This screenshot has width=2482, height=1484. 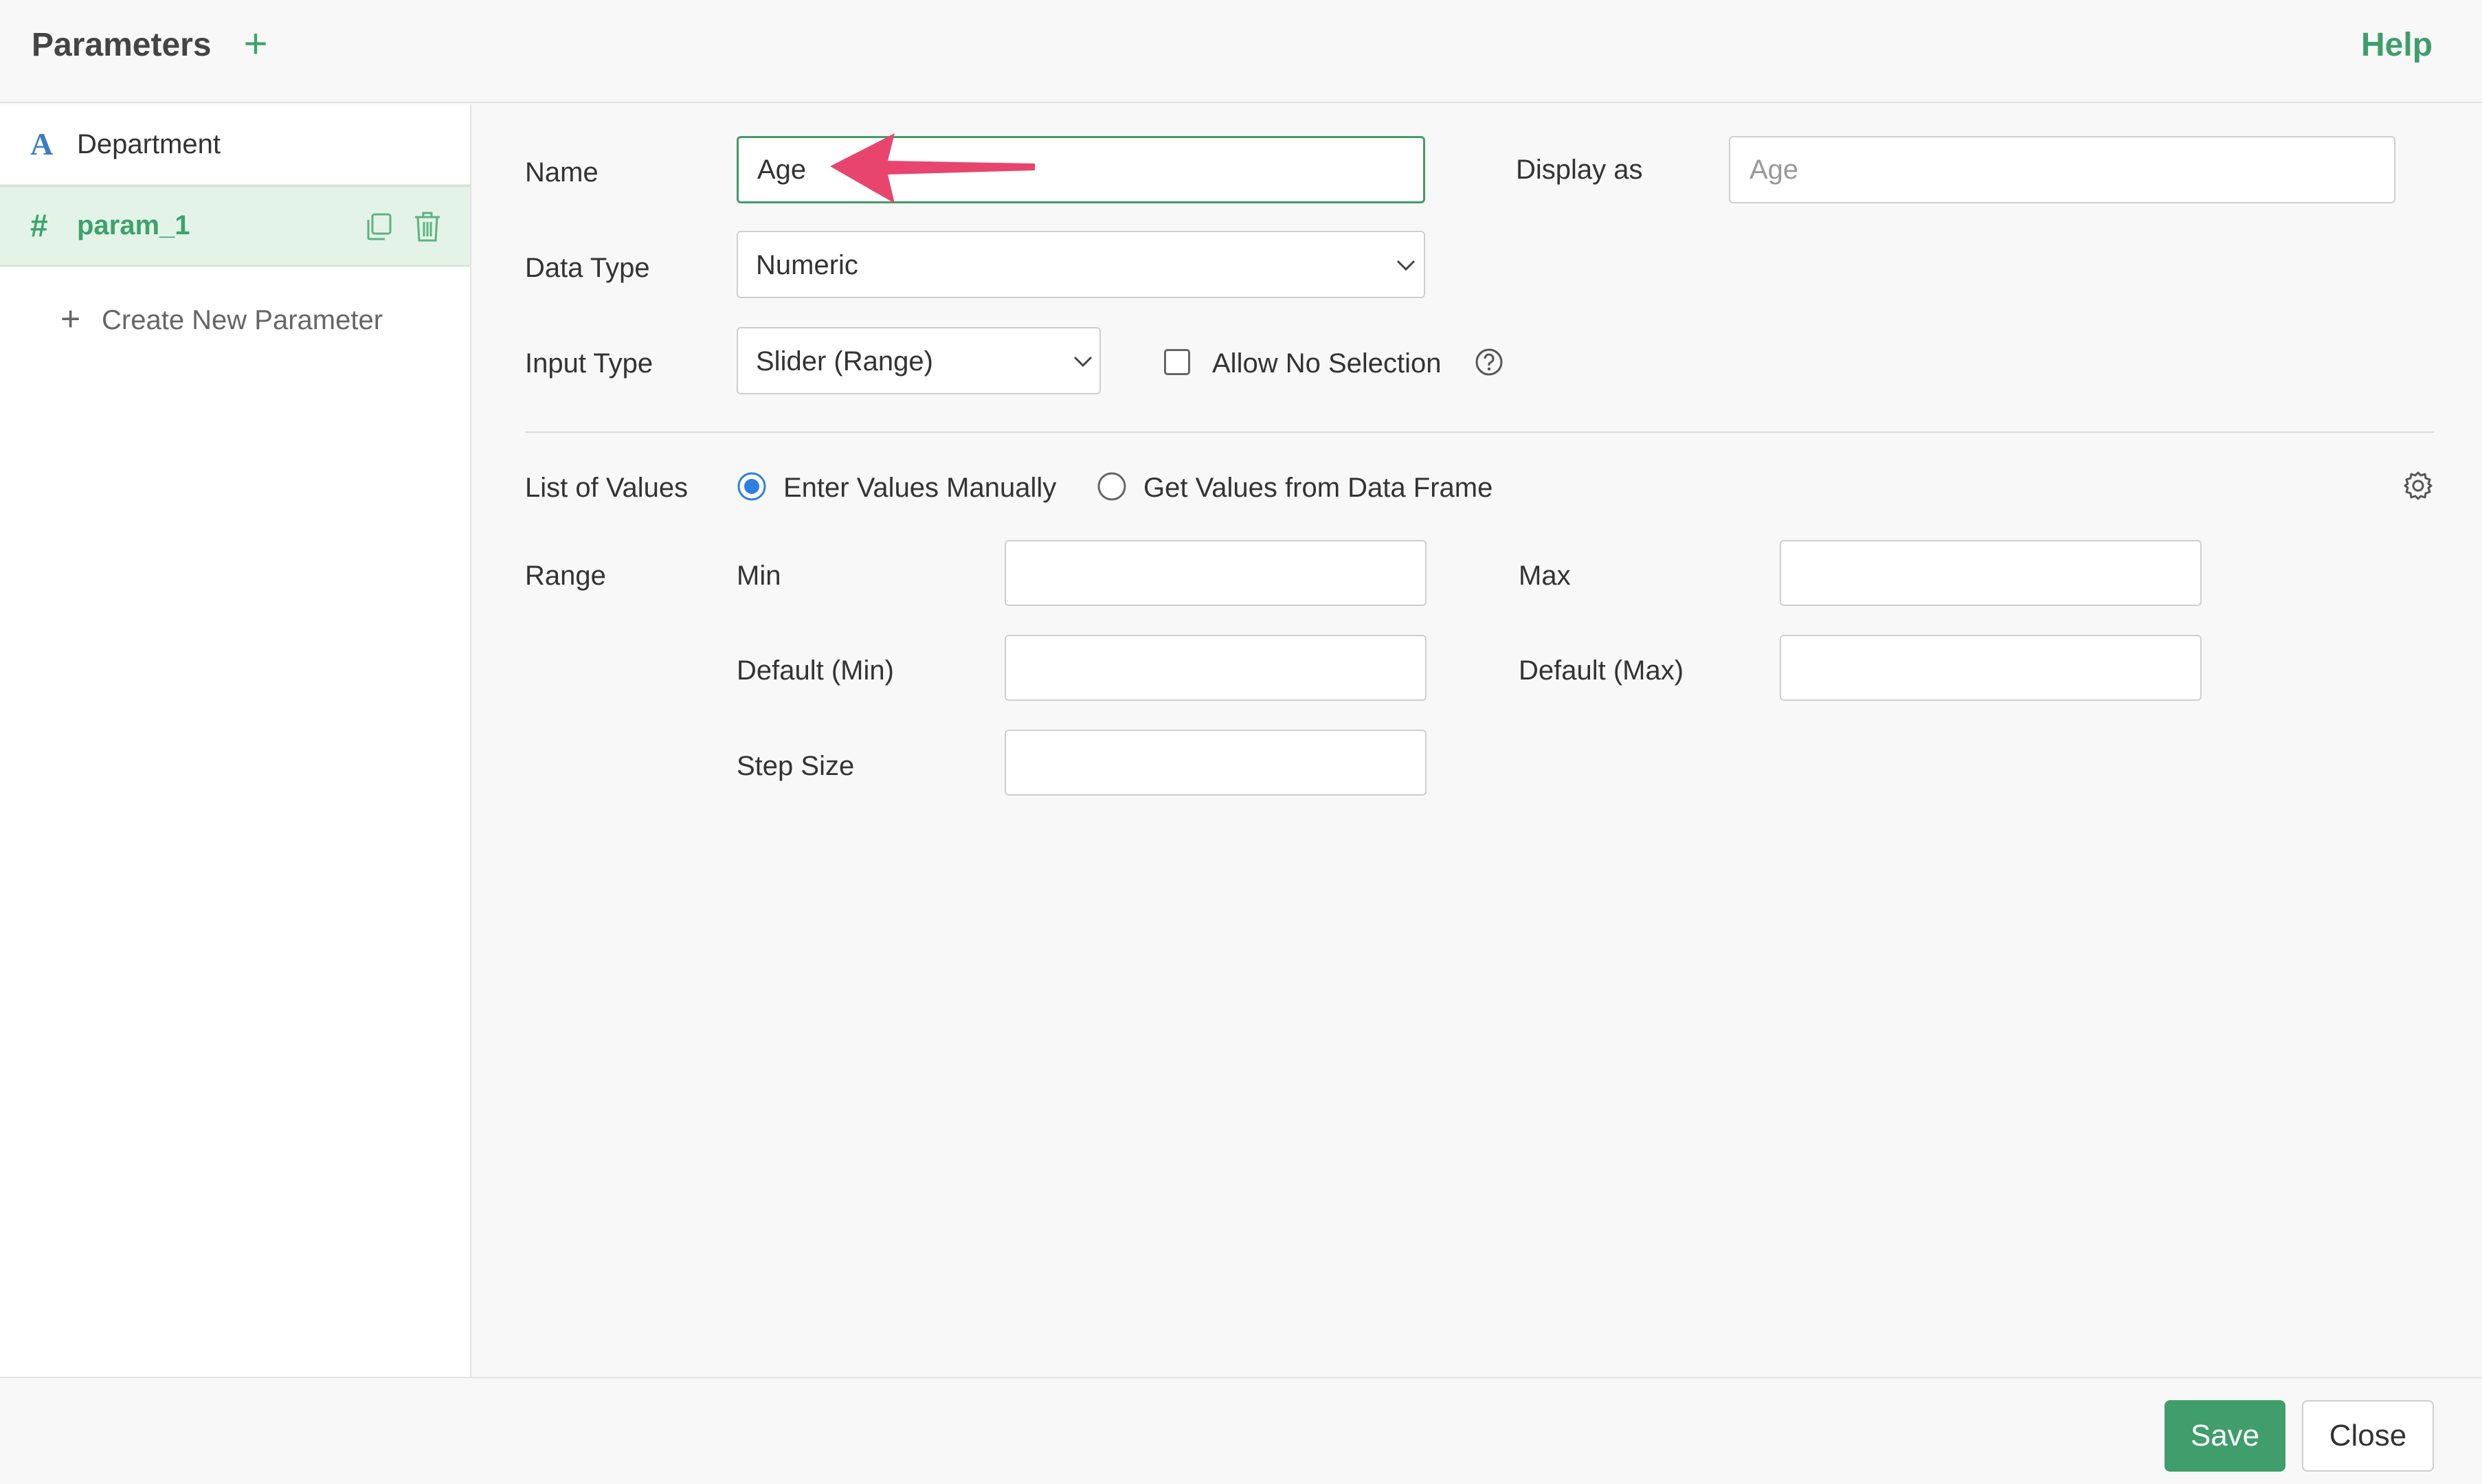 I want to click on text-type-icon: A, so click(x=42, y=143).